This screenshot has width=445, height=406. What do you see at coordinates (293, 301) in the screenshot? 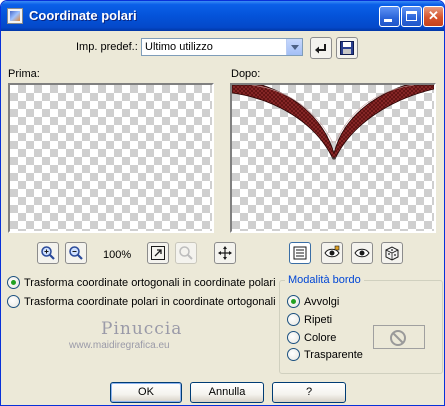
I see `edge-wrap-radio` at bounding box center [293, 301].